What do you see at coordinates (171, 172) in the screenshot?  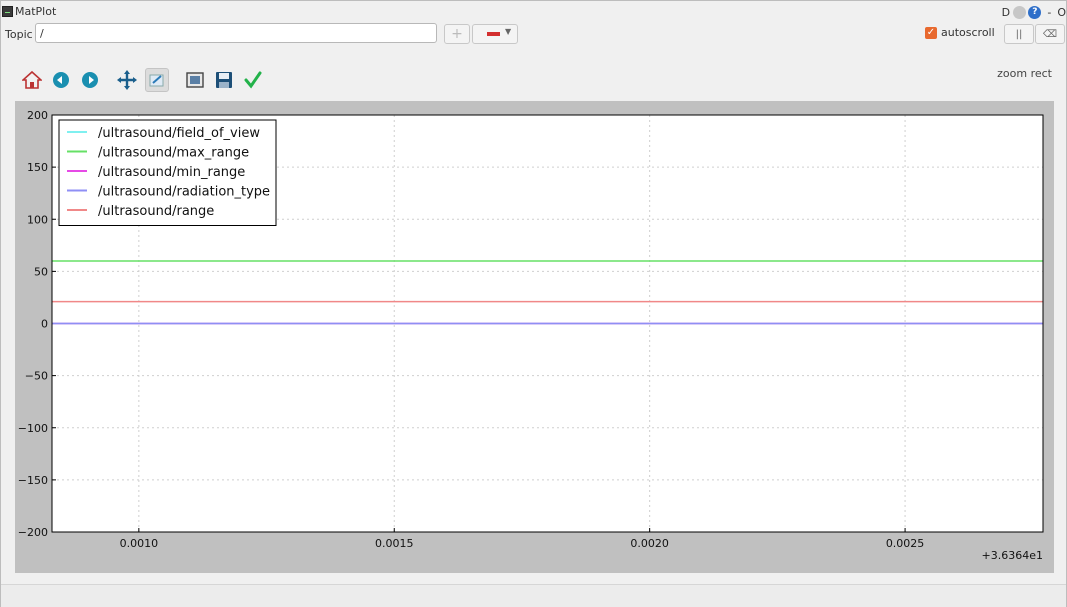 I see `legend-label: /ultrasound/min_range` at bounding box center [171, 172].